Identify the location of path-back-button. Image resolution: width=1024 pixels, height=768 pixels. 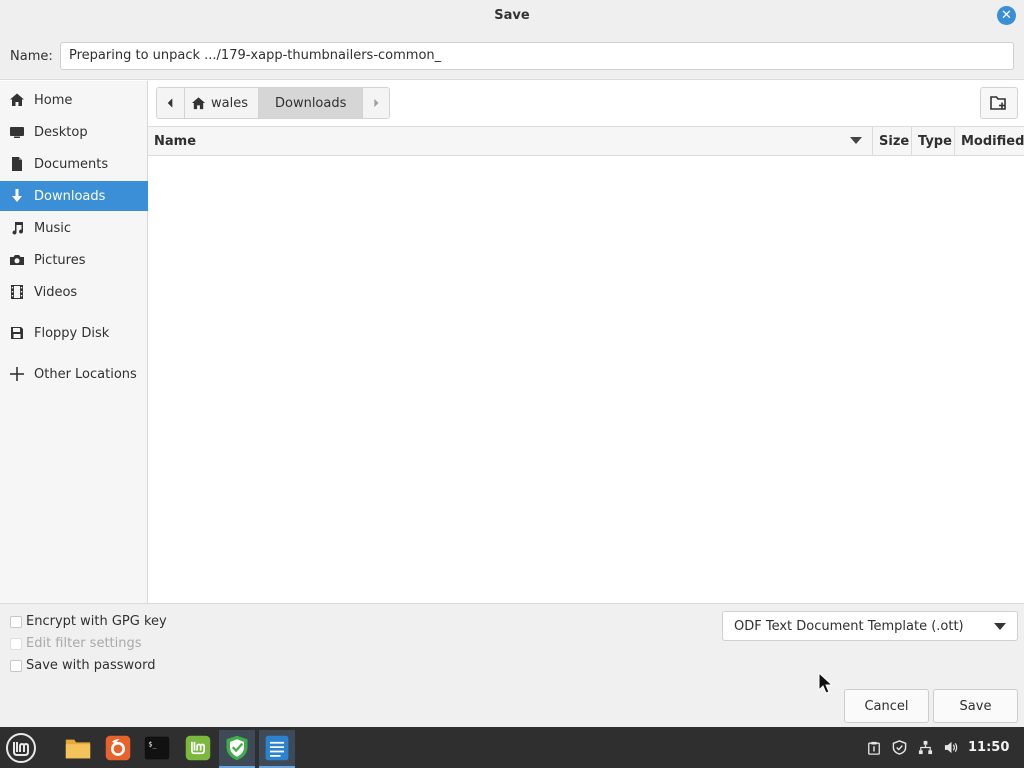
(171, 103).